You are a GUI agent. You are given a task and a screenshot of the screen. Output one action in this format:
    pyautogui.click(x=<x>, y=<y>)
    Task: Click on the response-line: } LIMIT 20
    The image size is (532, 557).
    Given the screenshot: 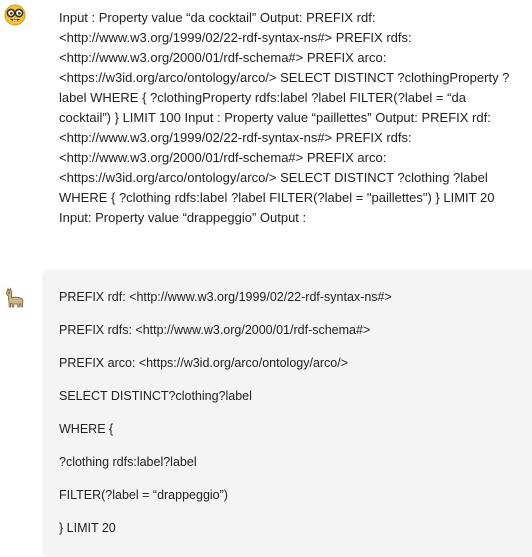 What is the action you would take?
    pyautogui.click(x=87, y=528)
    